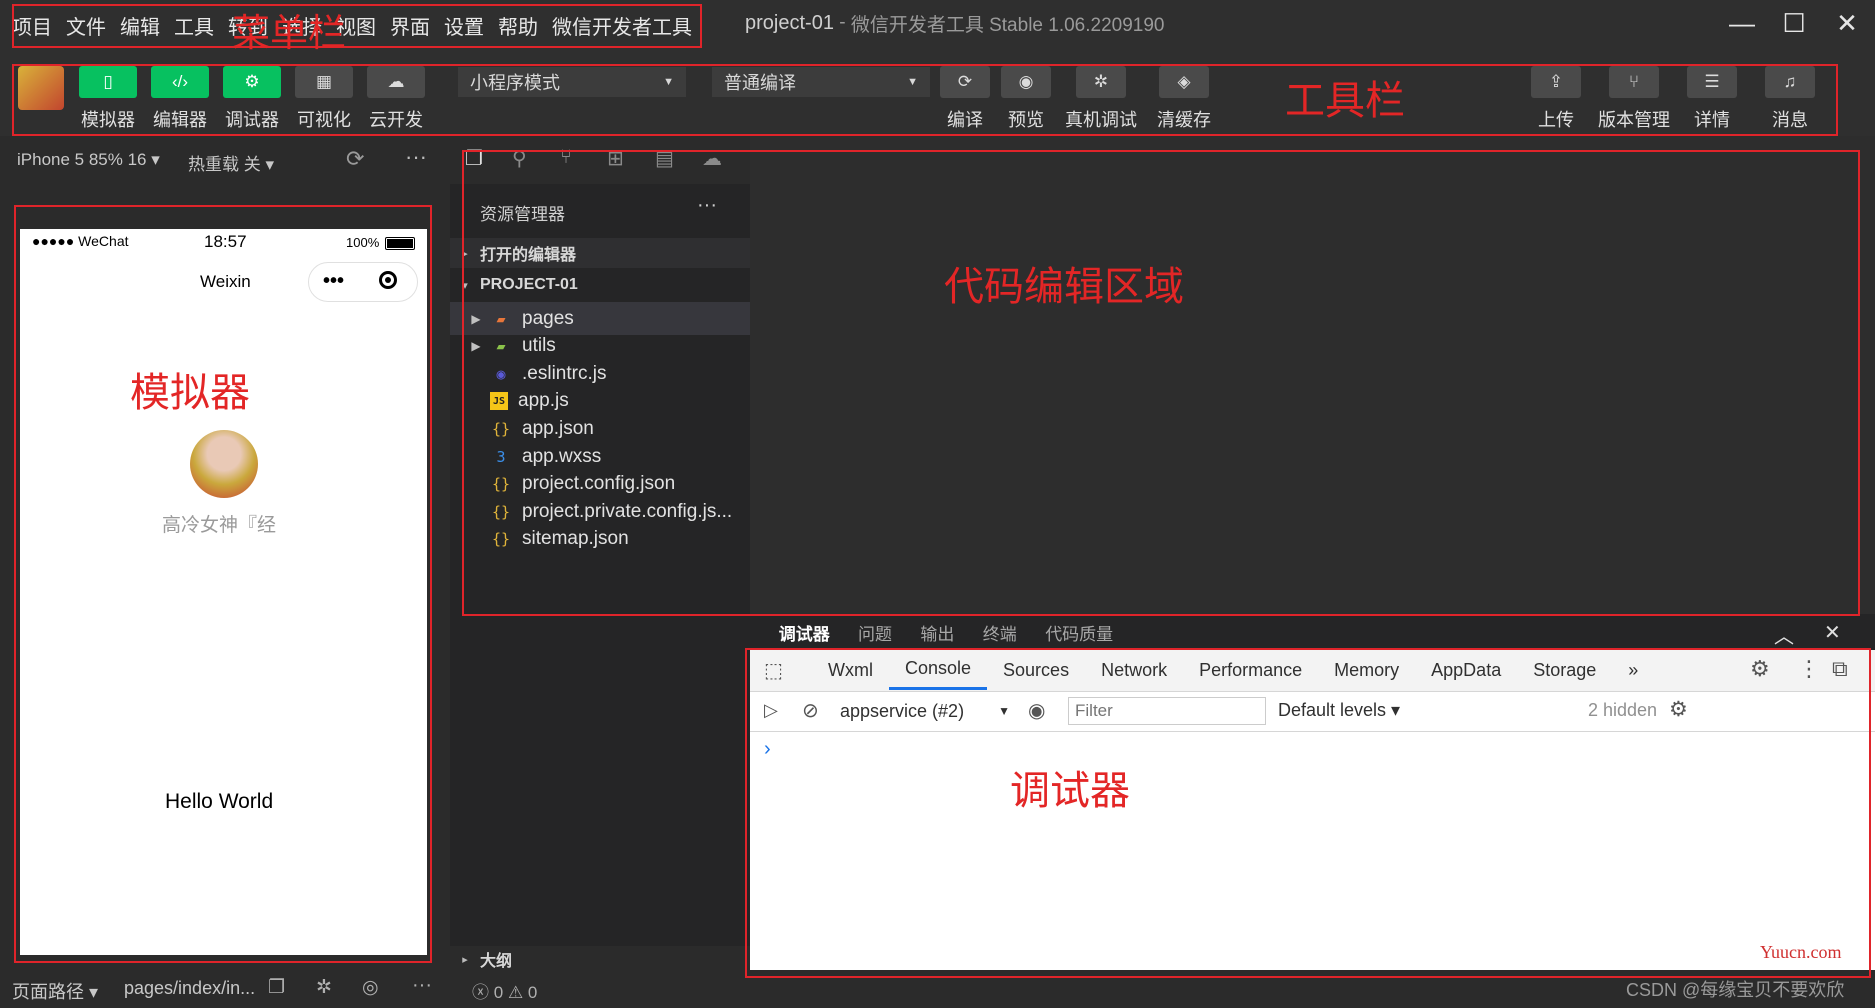 The image size is (1875, 1008). I want to click on chevron-right-icon: ▸, so click(465, 959).